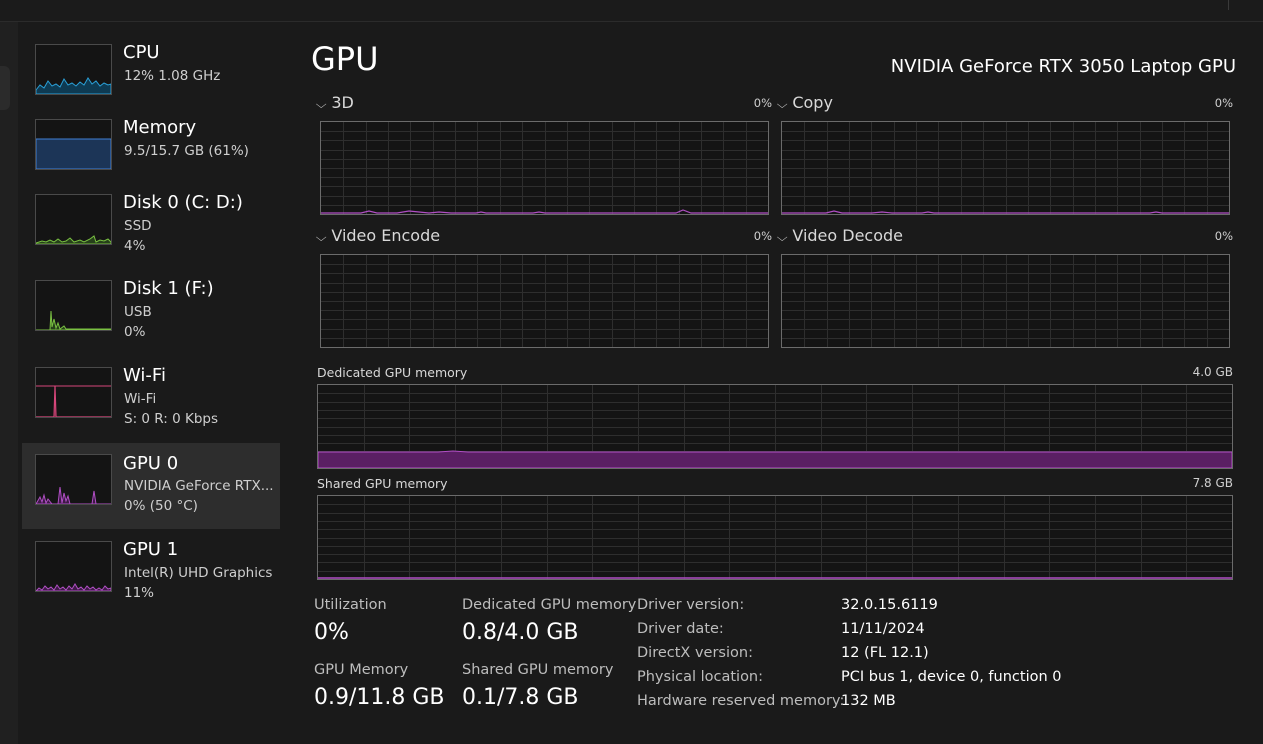 This screenshot has height=744, width=1263. What do you see at coordinates (680, 629) in the screenshot?
I see `driver-date-label: Driver date:` at bounding box center [680, 629].